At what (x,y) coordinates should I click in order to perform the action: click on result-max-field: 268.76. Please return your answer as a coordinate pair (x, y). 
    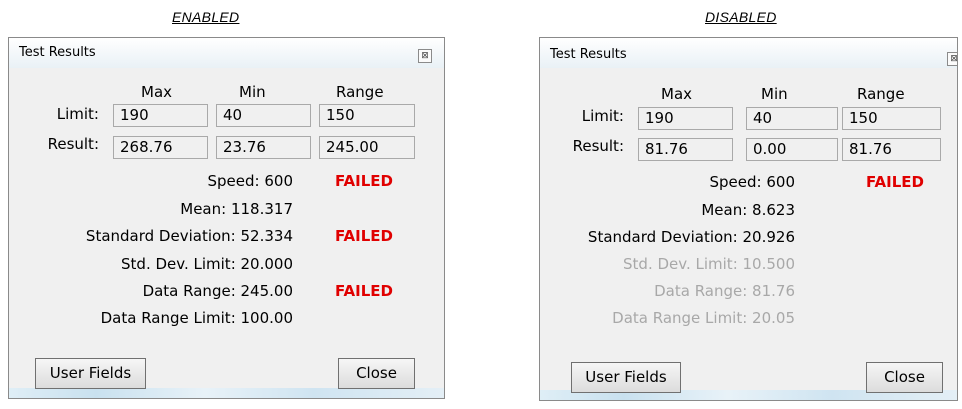
    Looking at the image, I should click on (160, 147).